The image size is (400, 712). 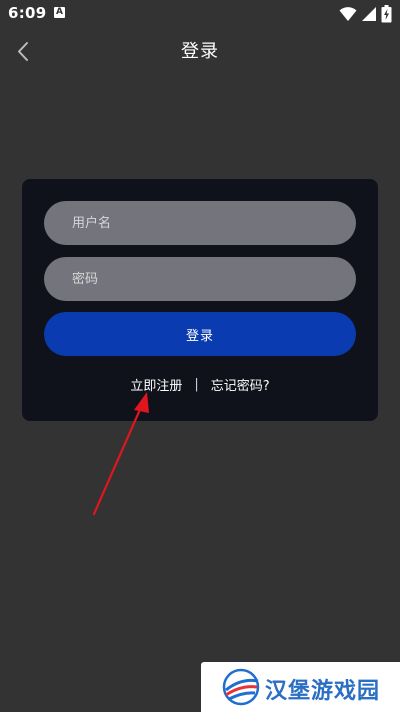 What do you see at coordinates (200, 385) in the screenshot?
I see `auth-links: 立即注册 | 忘记密码?` at bounding box center [200, 385].